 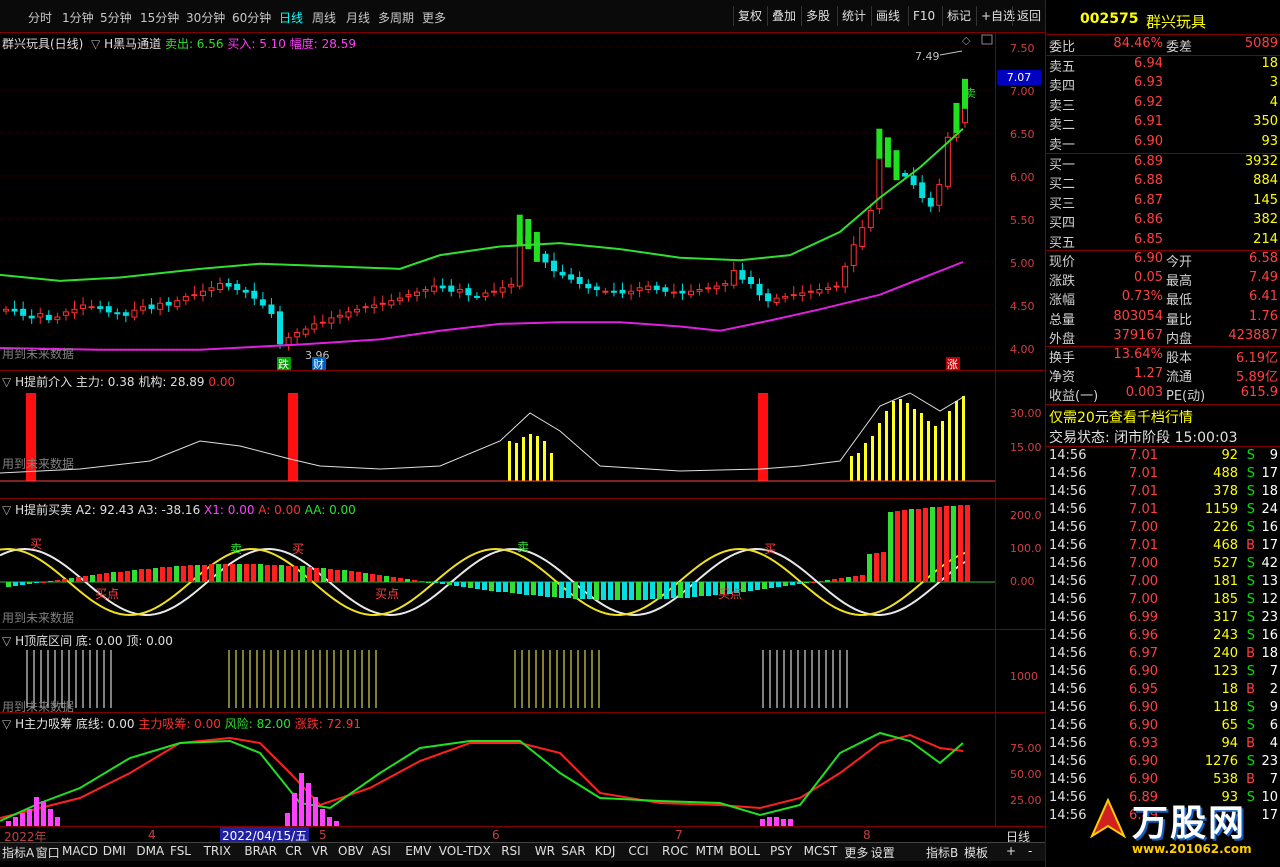 What do you see at coordinates (358, 17) in the screenshot?
I see `period-tab: 月线` at bounding box center [358, 17].